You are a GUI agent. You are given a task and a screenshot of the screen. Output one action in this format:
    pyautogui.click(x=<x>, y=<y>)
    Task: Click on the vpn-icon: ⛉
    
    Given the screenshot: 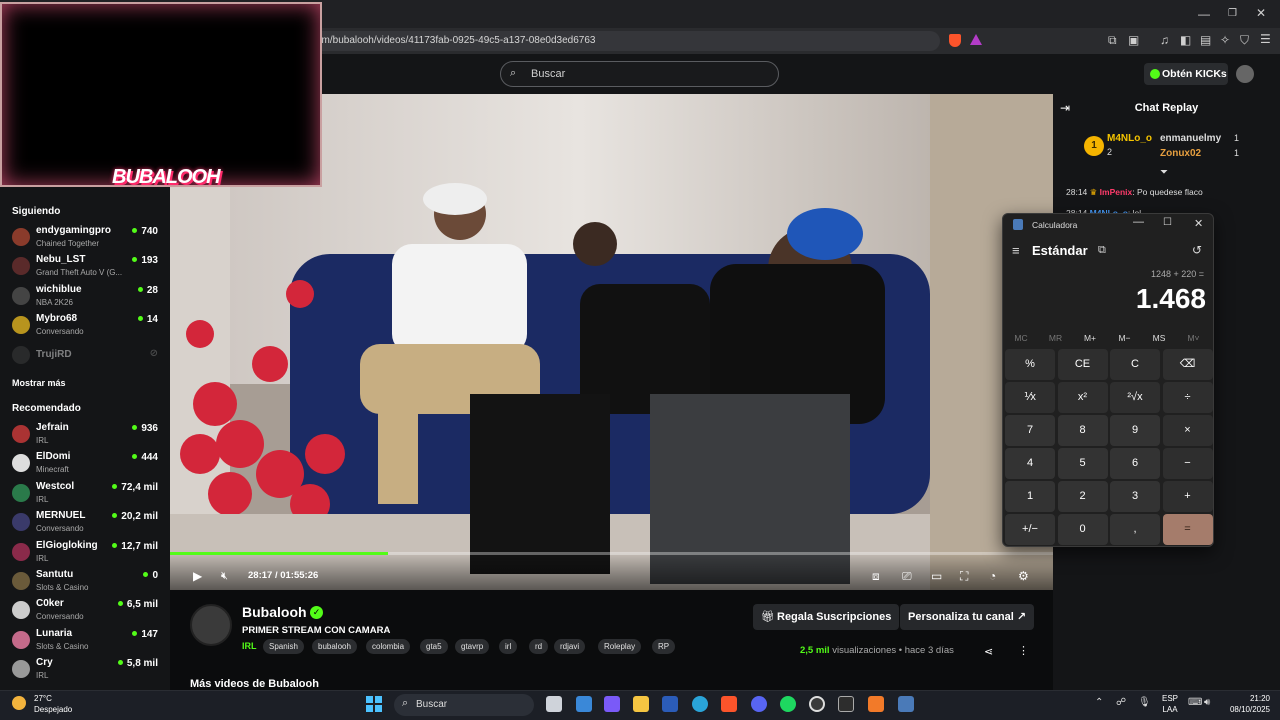 What is the action you would take?
    pyautogui.click(x=1244, y=40)
    